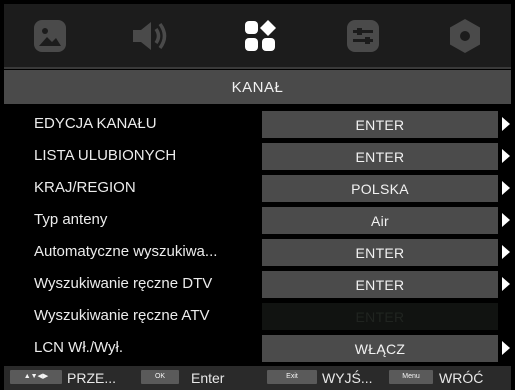  Describe the element at coordinates (257, 252) in the screenshot. I see `menu-item-auto-search: Automatyczne wyszukiwa... ENTER` at that location.